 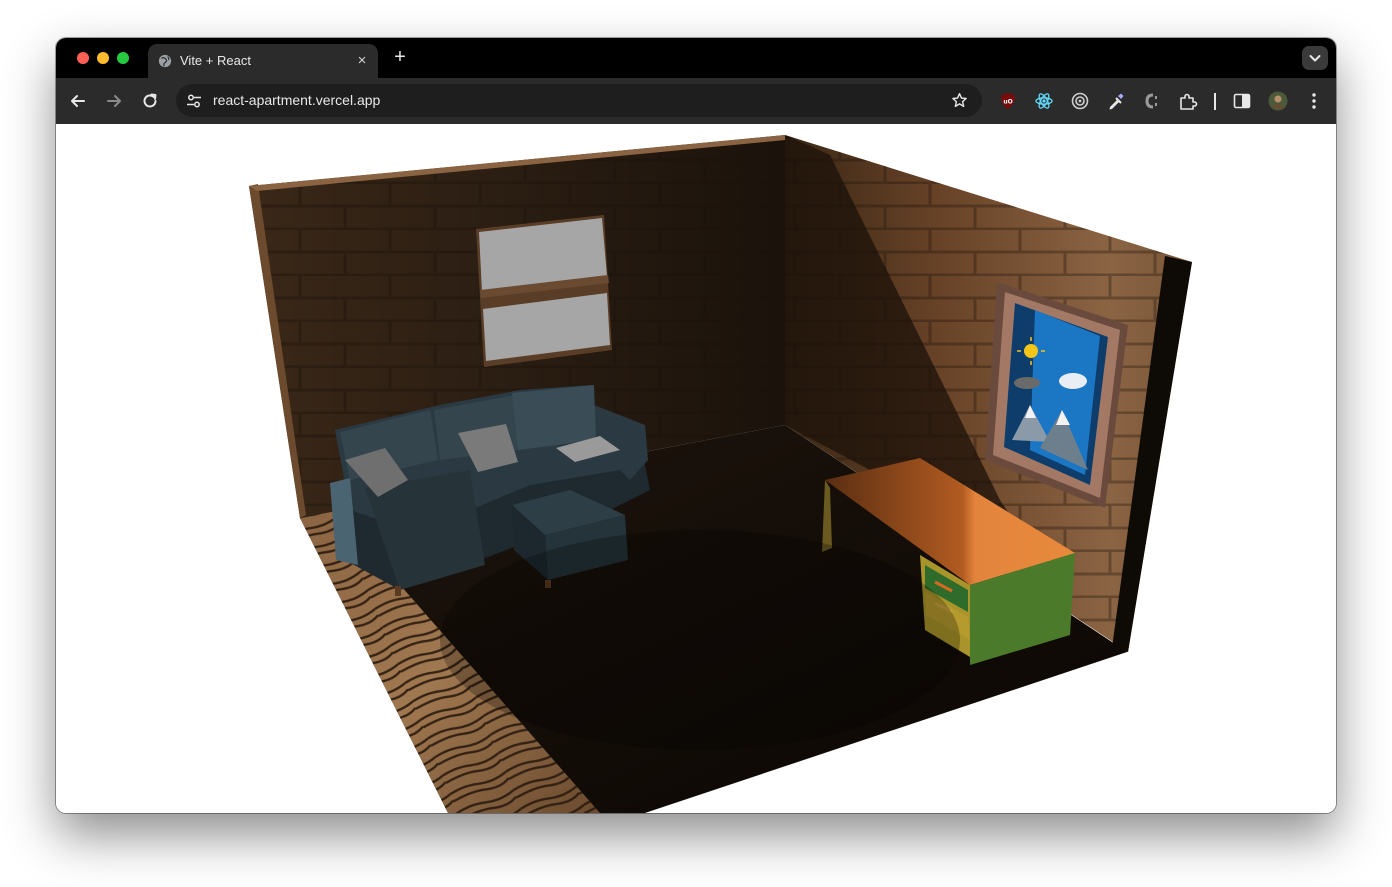 What do you see at coordinates (215, 60) in the screenshot?
I see `tab-title: Vite + React` at bounding box center [215, 60].